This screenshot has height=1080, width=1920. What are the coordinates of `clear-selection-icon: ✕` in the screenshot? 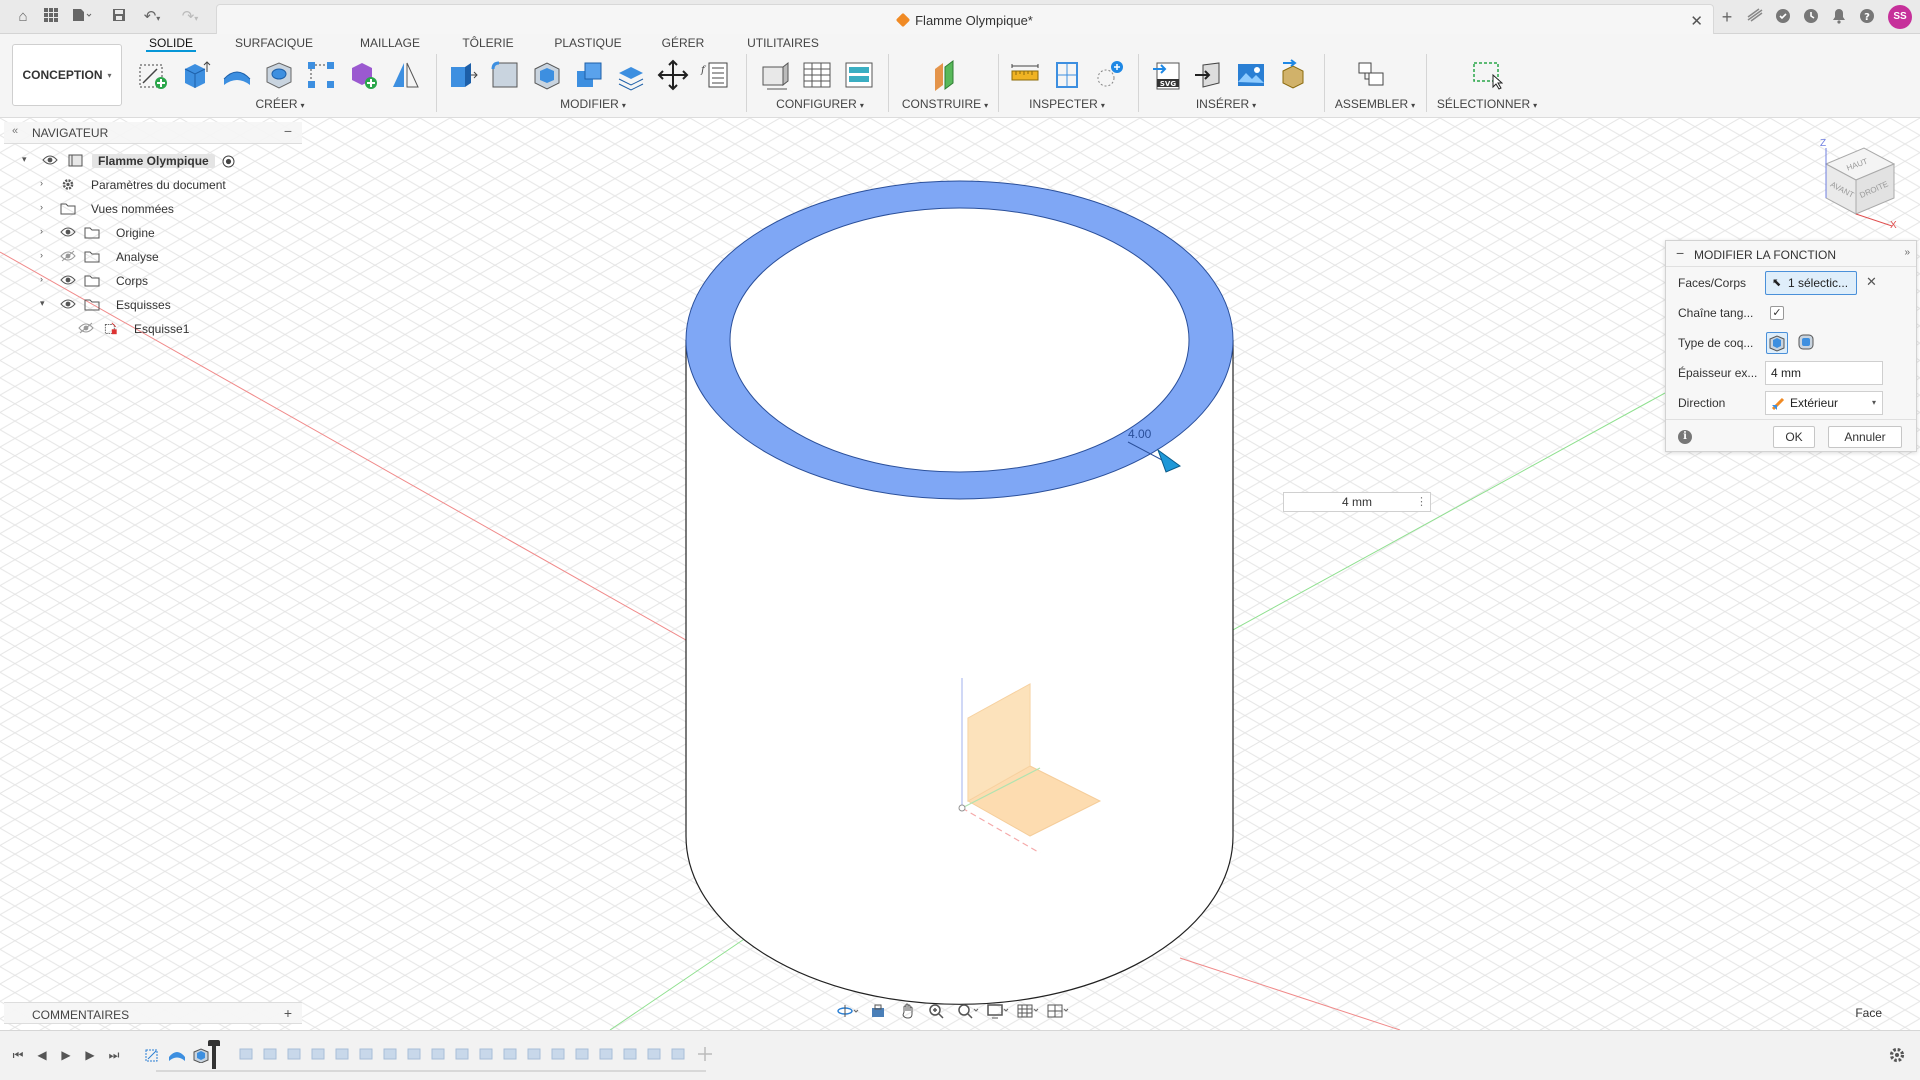 It's located at (1871, 282).